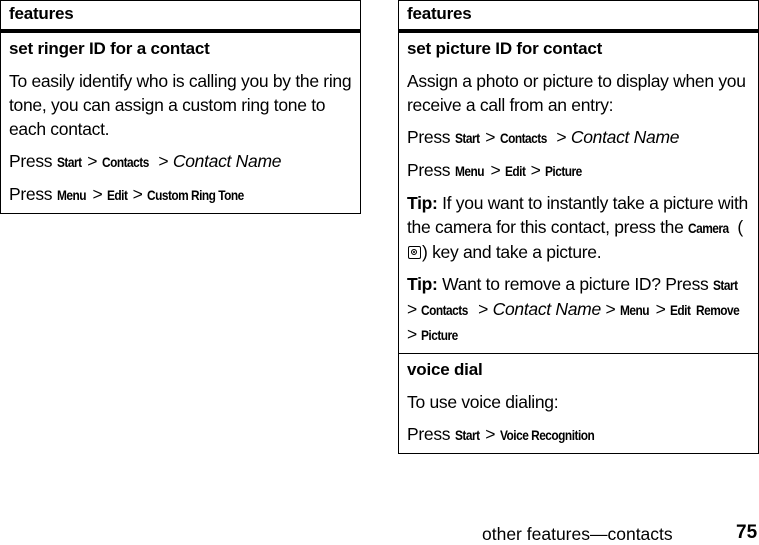 Image resolution: width=759 pixels, height=545 pixels. What do you see at coordinates (109, 48) in the screenshot?
I see `section-title: set ringer ID for a contact` at bounding box center [109, 48].